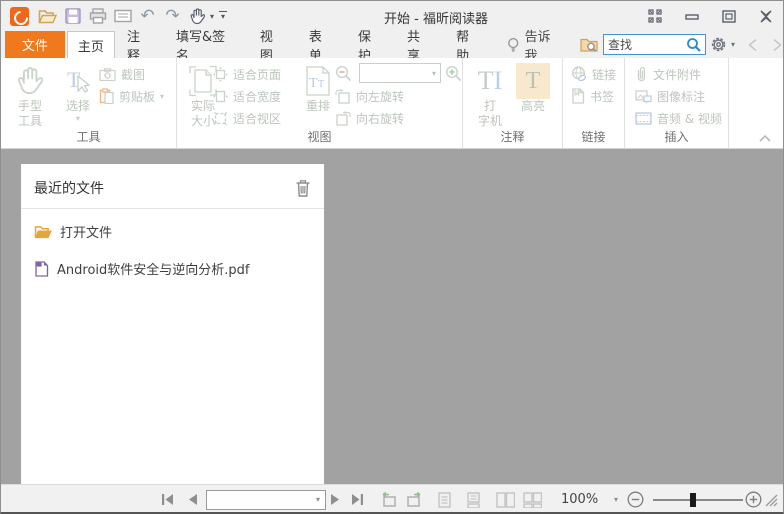 This screenshot has width=784, height=514. Describe the element at coordinates (729, 16) in the screenshot. I see `maximize-button` at that location.